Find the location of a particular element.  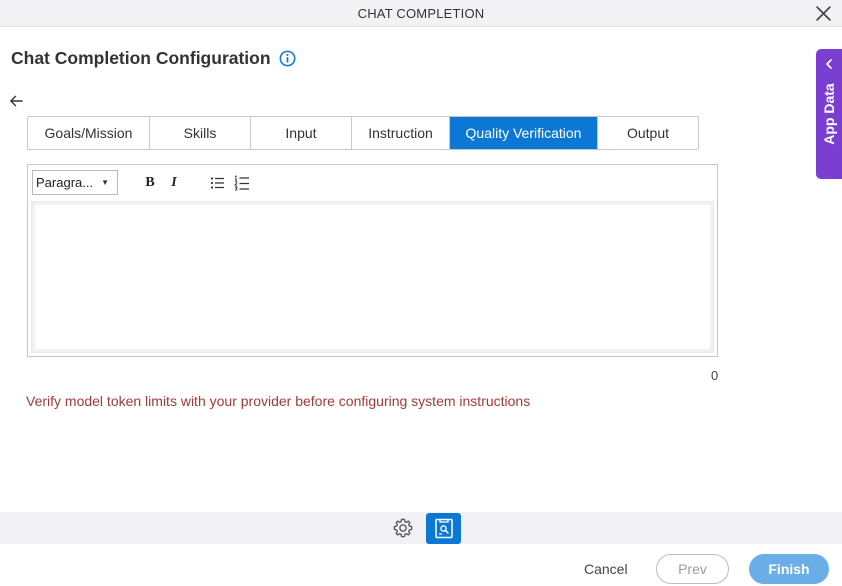

tab-output: Output is located at coordinates (648, 133).